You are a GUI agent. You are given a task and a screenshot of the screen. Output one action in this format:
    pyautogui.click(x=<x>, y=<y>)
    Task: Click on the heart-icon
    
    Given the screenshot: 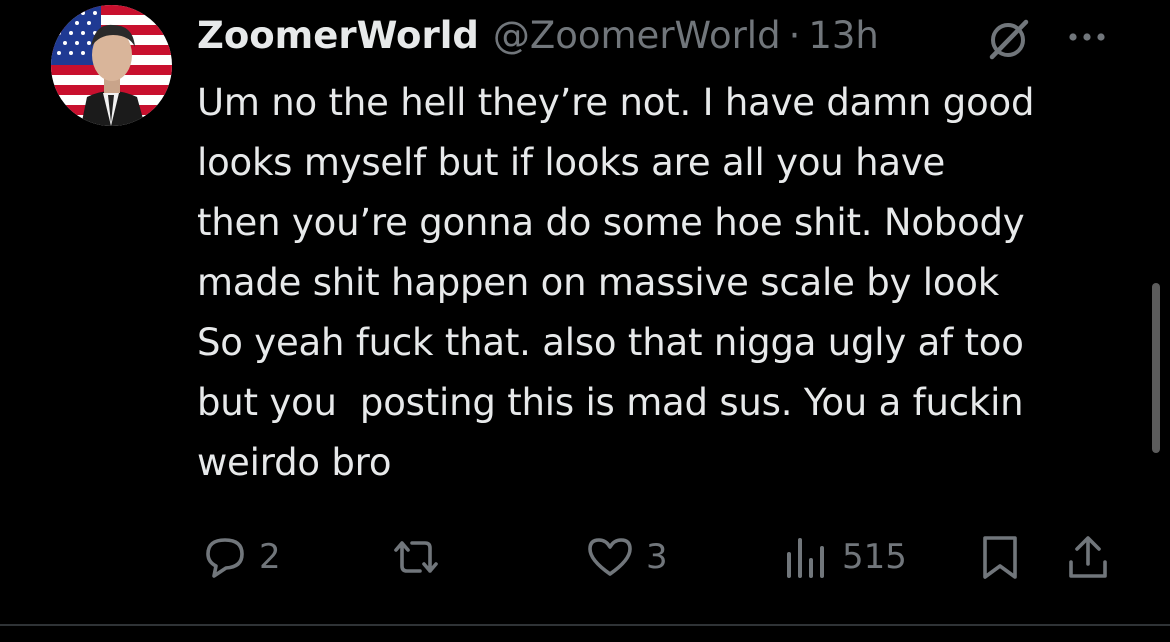 What is the action you would take?
    pyautogui.click(x=610, y=557)
    